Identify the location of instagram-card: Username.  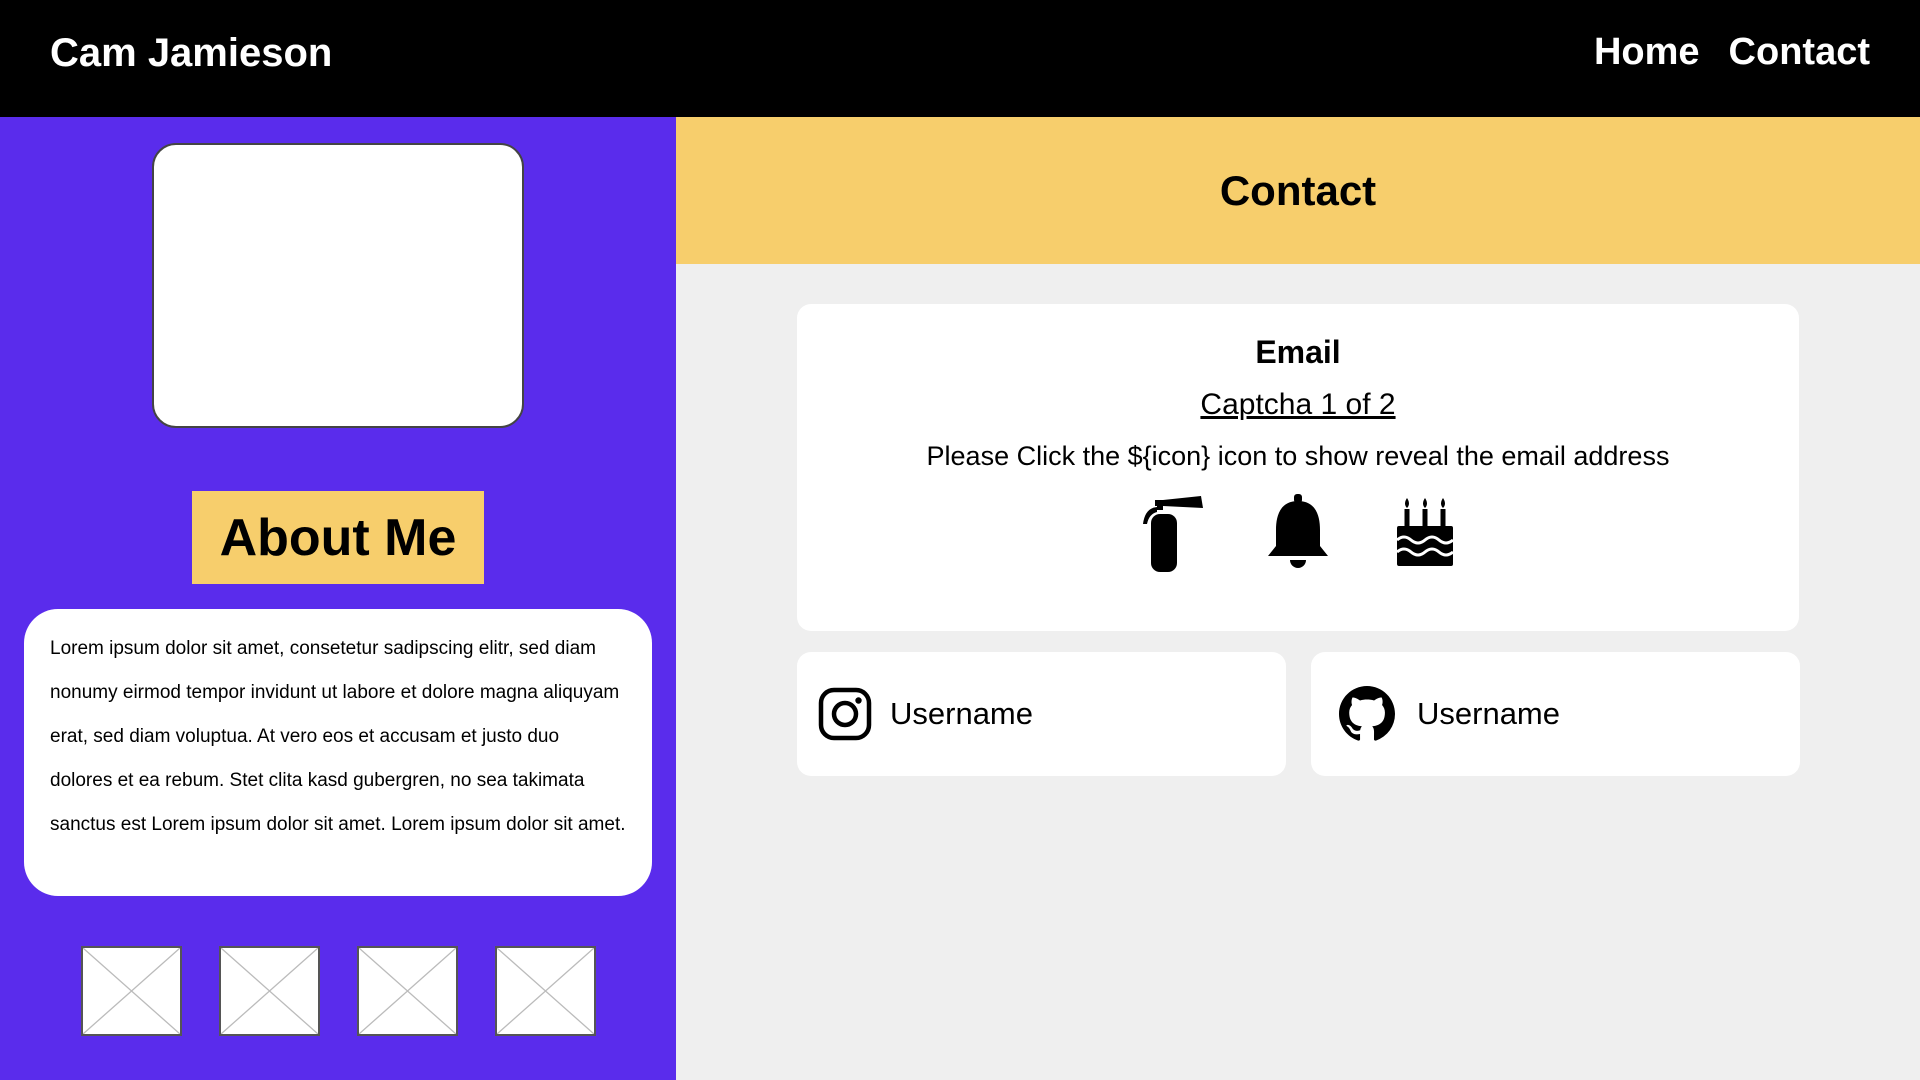
(1041, 714).